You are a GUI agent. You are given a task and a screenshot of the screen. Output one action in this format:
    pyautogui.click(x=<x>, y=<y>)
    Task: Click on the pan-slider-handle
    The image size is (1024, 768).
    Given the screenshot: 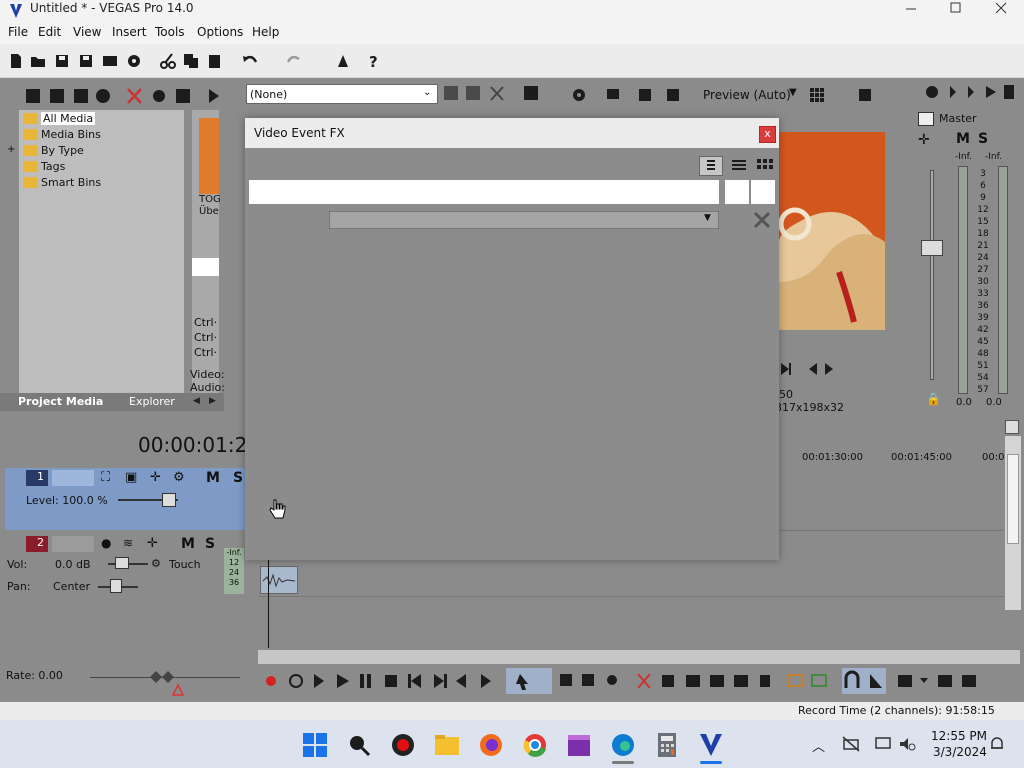 What is the action you would take?
    pyautogui.click(x=116, y=586)
    